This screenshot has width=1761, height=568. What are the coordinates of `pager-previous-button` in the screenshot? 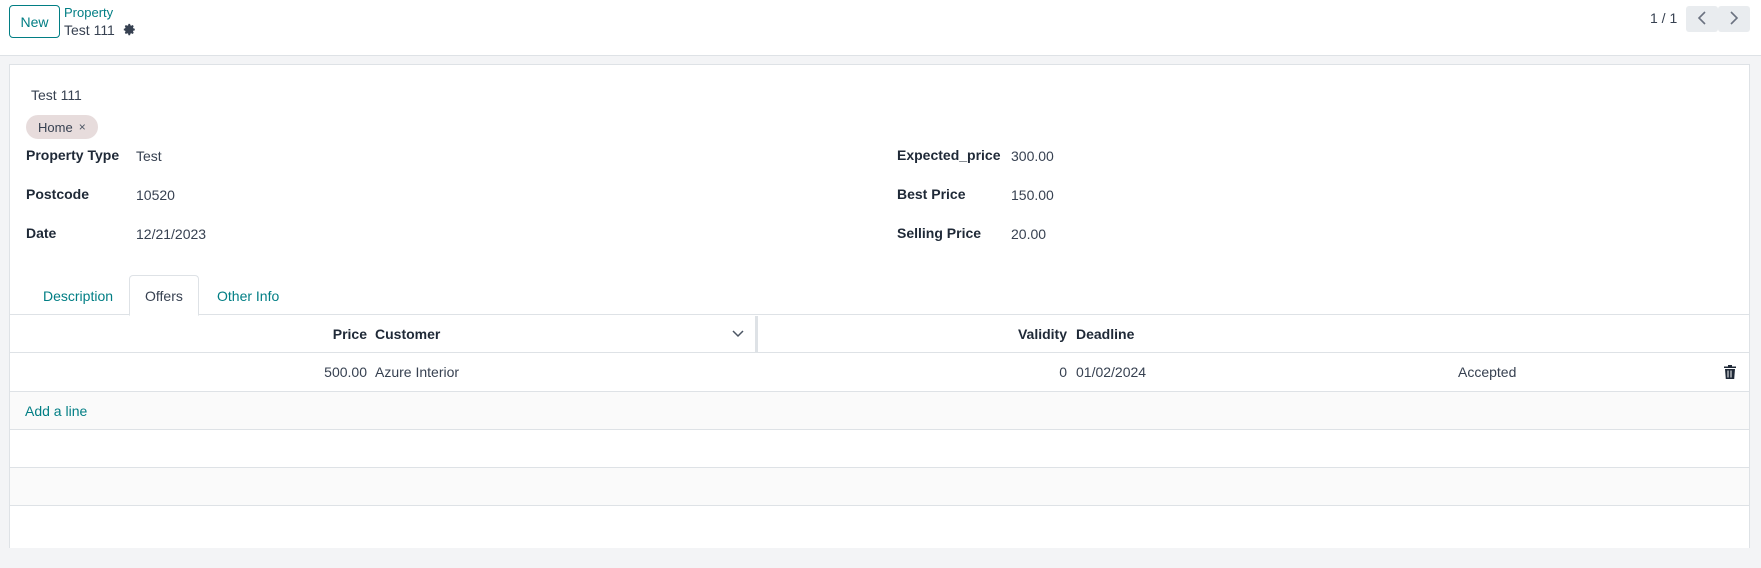 It's located at (1702, 19).